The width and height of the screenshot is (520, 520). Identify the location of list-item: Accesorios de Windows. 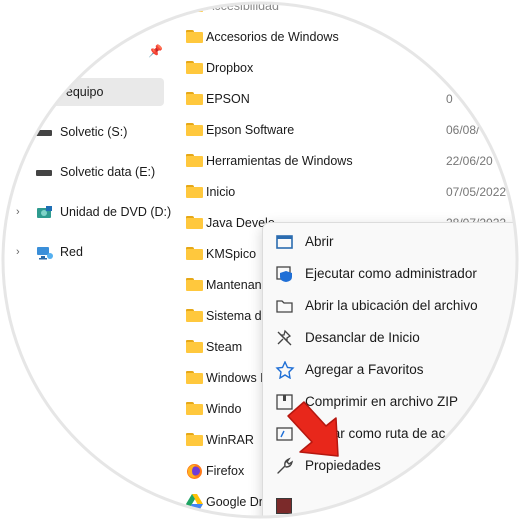
(349, 37).